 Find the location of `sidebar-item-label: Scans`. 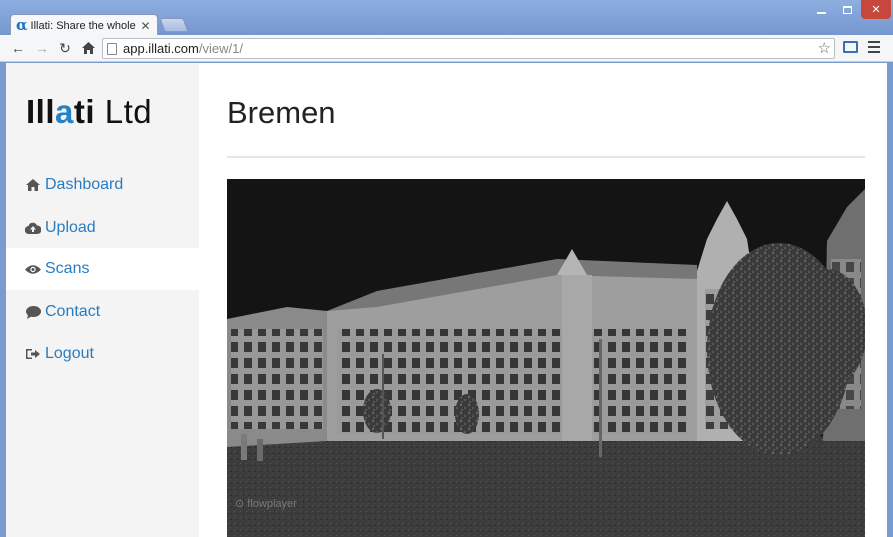

sidebar-item-label: Scans is located at coordinates (67, 268).